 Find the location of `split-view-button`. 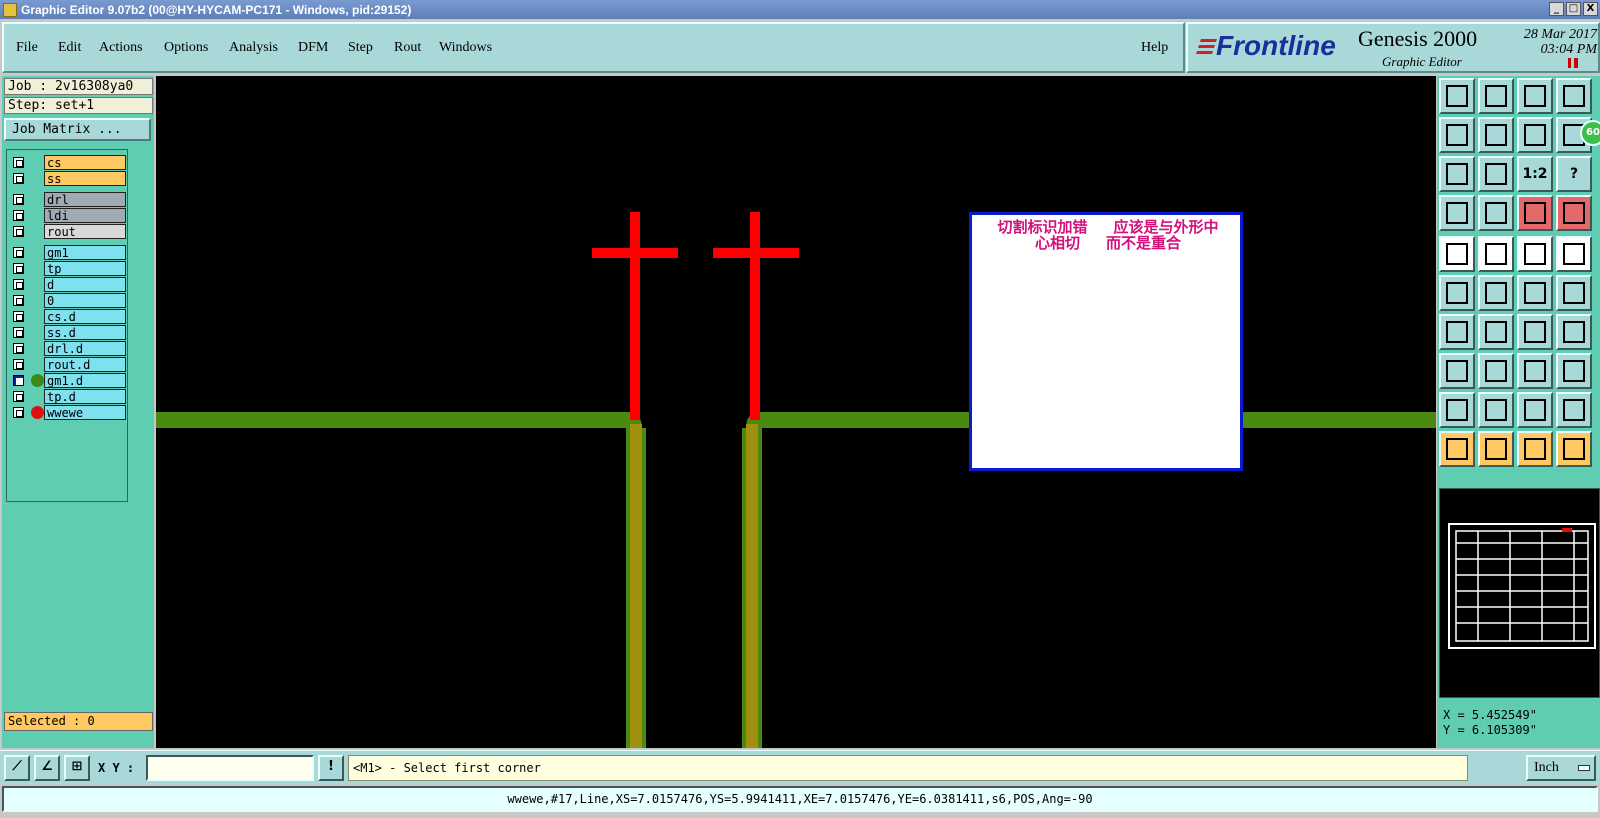

split-view-button is located at coordinates (1574, 96).